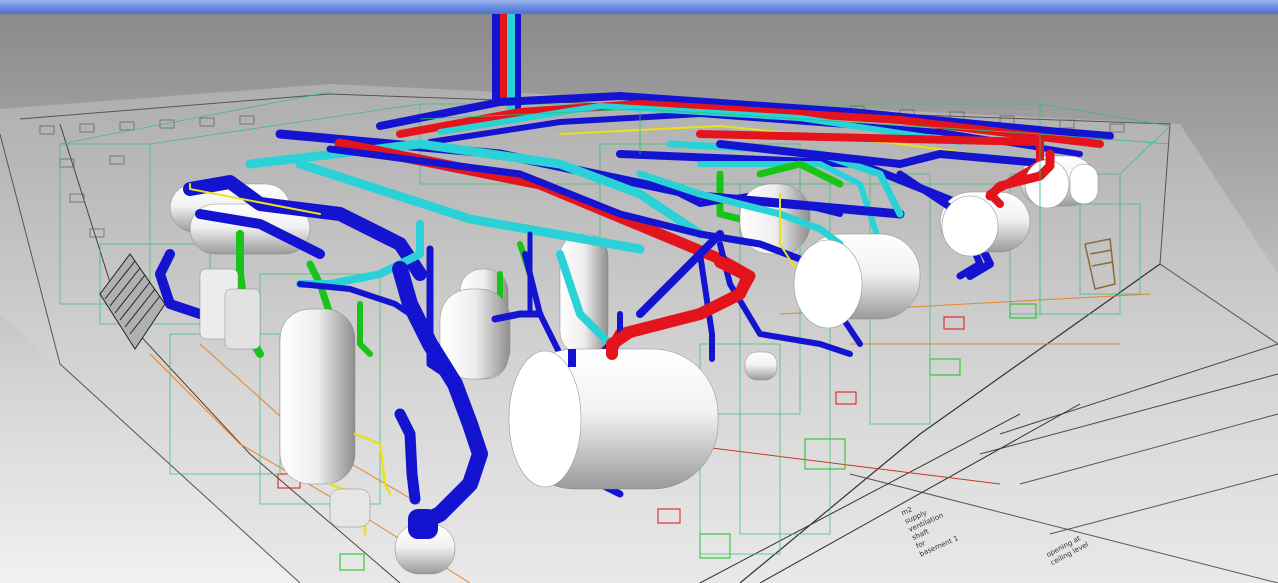 This screenshot has height=583, width=1278. I want to click on horizontal-tank-front, so click(613, 419).